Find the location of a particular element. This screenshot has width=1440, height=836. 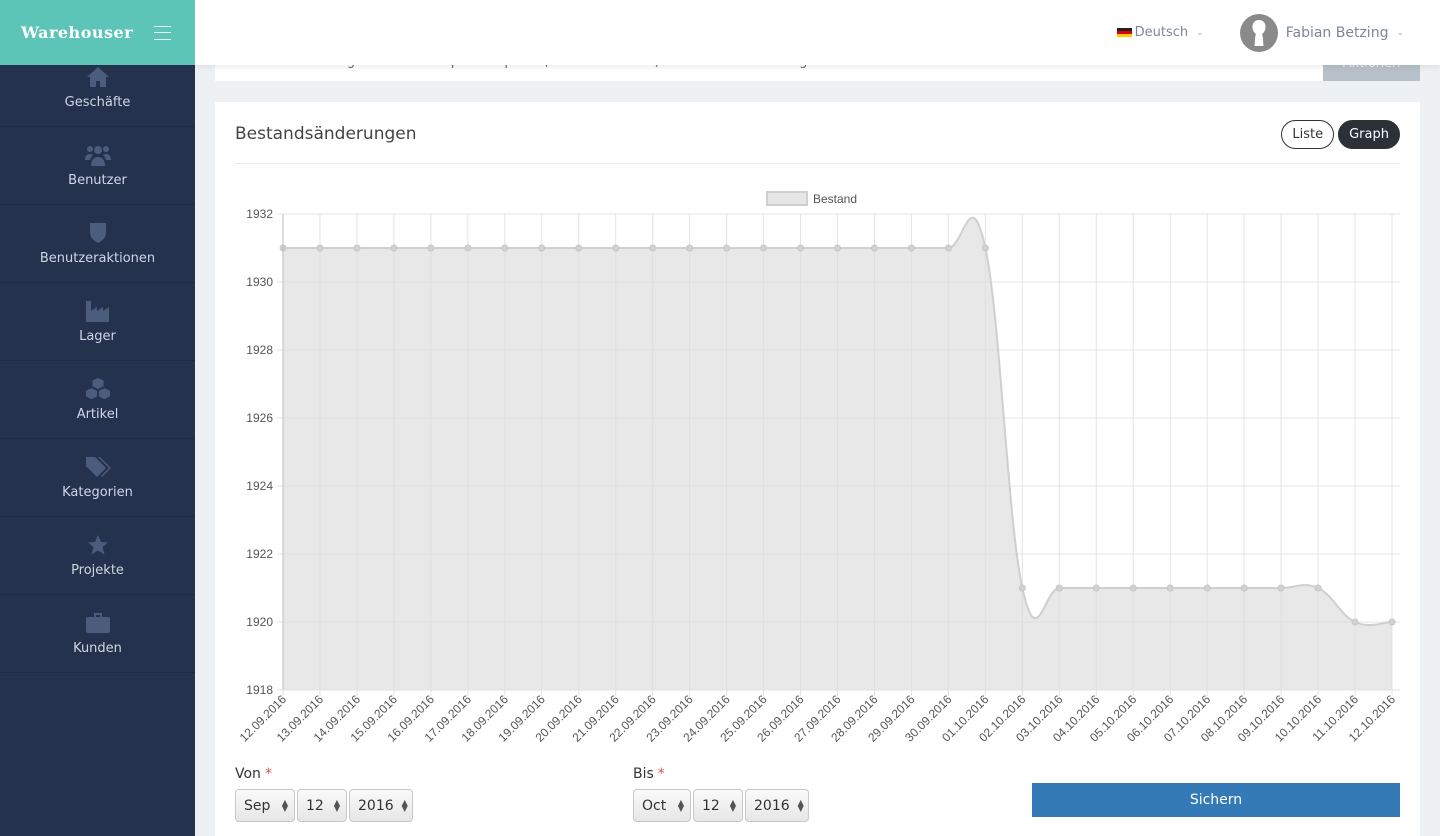

to-date: Oct ▲ ▼ 12 ▲ ▼ 2016 ▲ ▼ is located at coordinates (721, 805).